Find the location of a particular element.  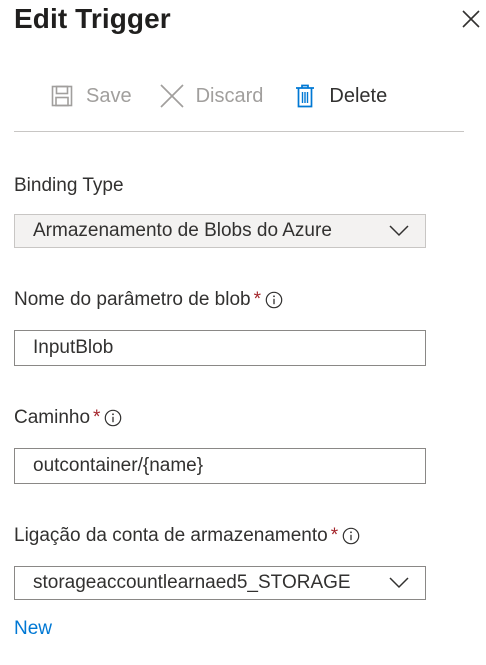

save-button: Save is located at coordinates (90, 96).